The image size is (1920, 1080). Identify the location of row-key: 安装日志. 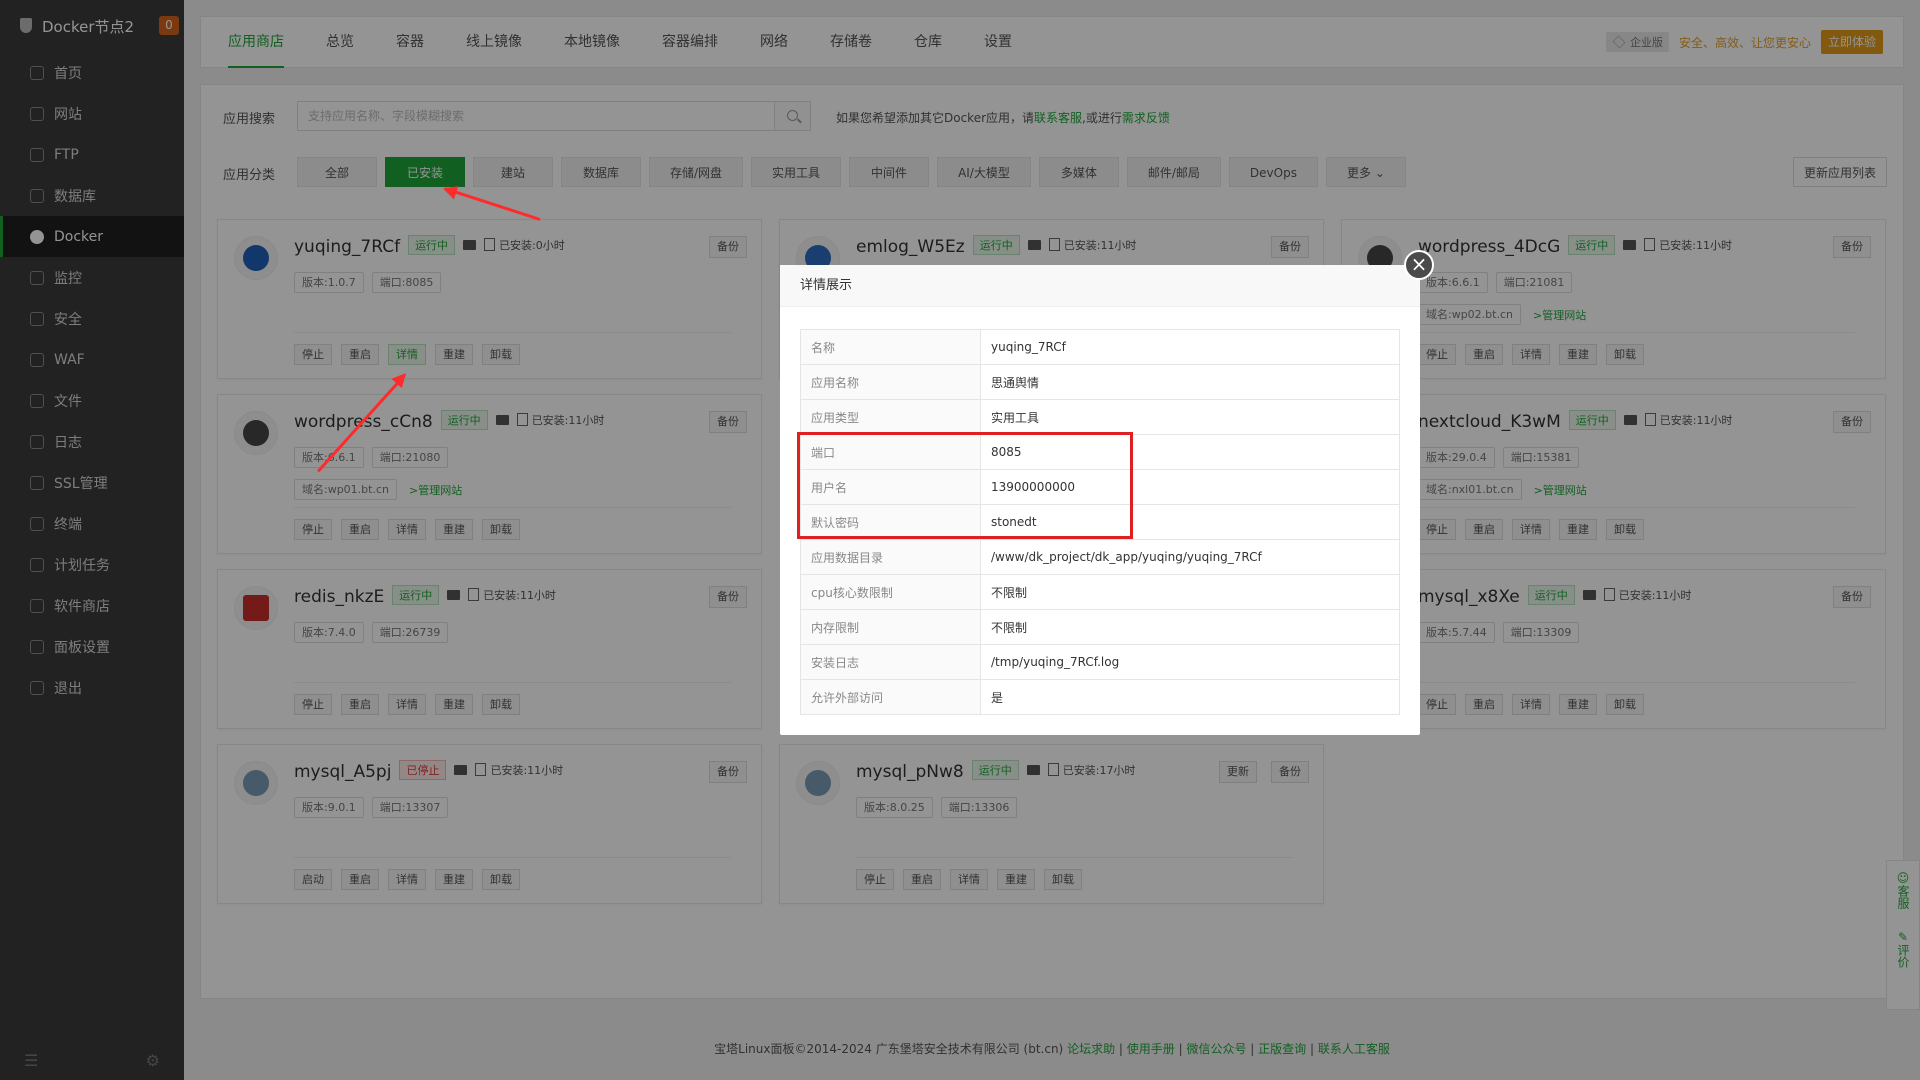
(890, 662).